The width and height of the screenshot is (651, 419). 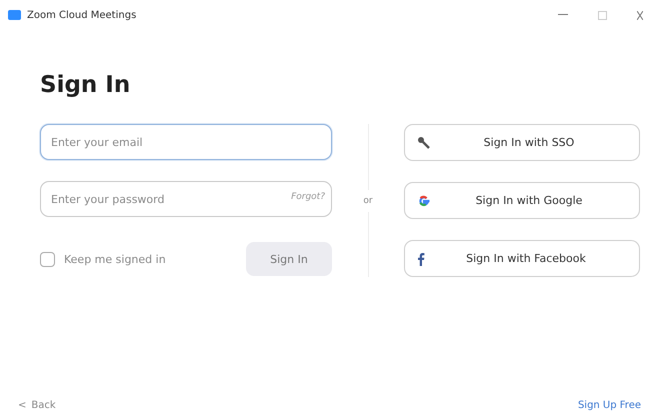 I want to click on provider-sign-in-button: Sign In with Facebook, so click(x=522, y=258).